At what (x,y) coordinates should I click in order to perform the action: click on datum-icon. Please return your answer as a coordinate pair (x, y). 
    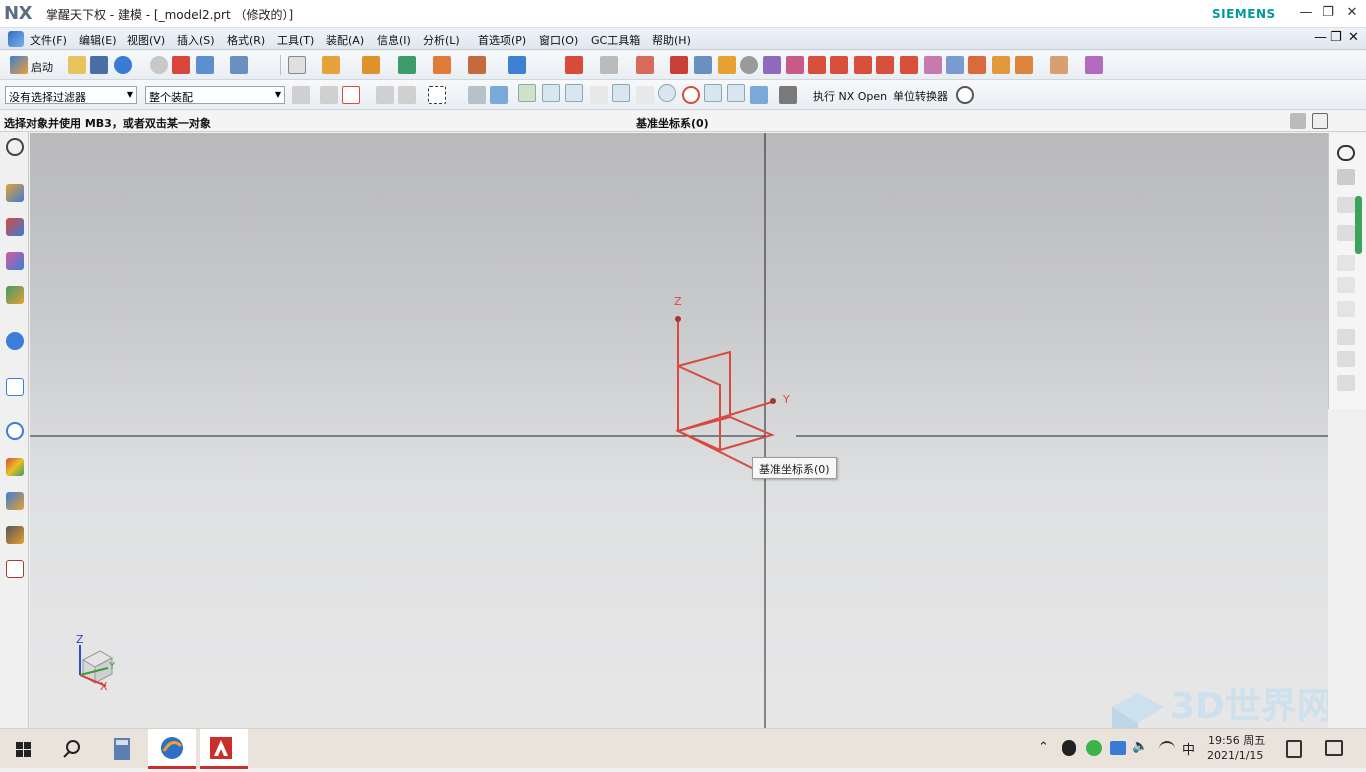
    Looking at the image, I should click on (407, 65).